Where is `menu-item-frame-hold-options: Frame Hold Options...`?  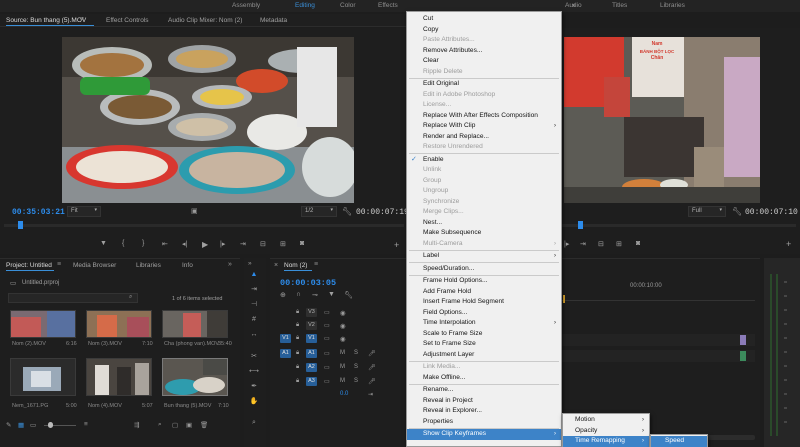 menu-item-frame-hold-options: Frame Hold Options... is located at coordinates (484, 281).